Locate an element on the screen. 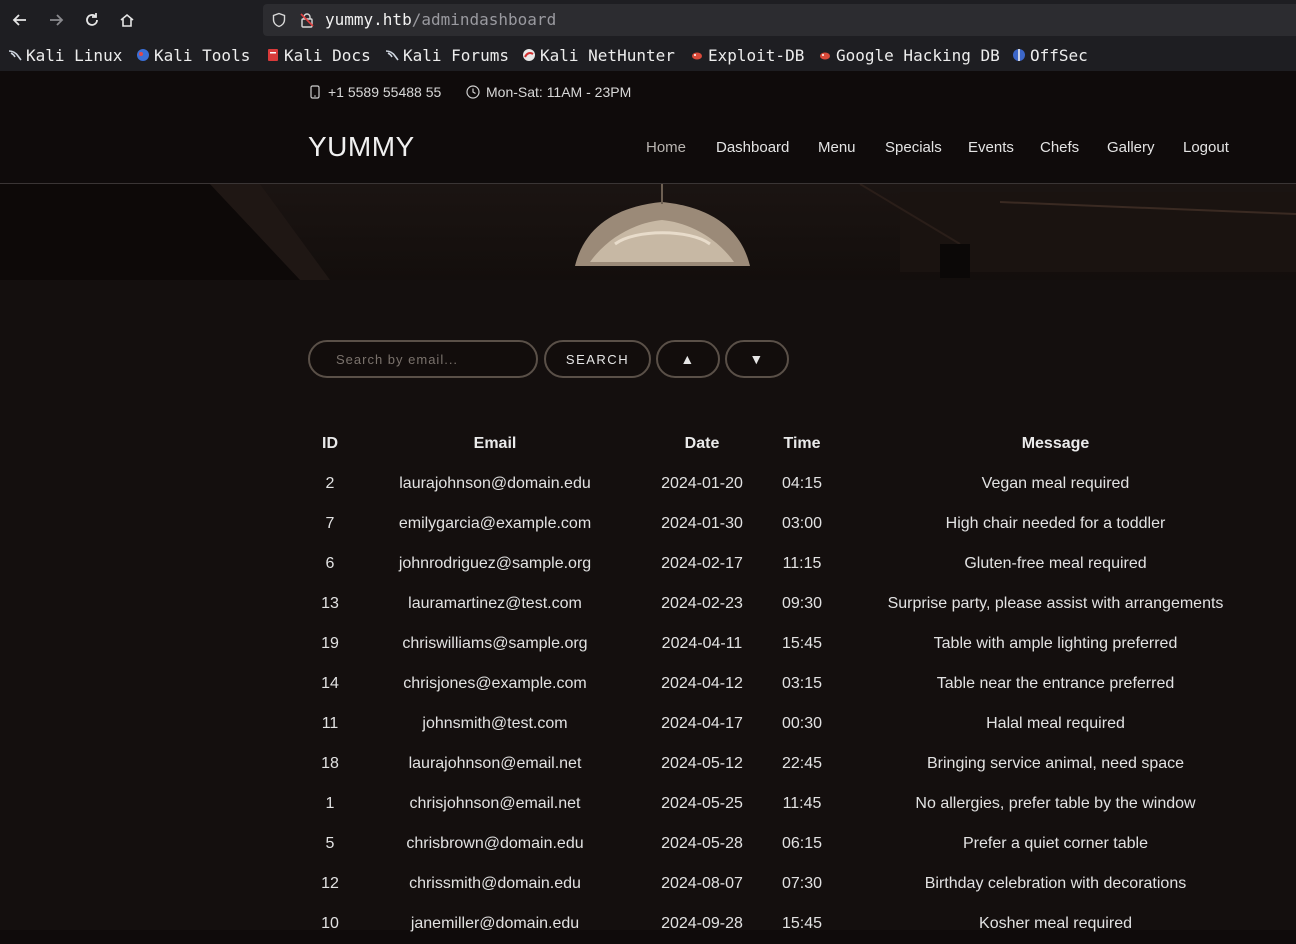 Image resolution: width=1296 pixels, height=944 pixels. cell-date: 2024-01-20 is located at coordinates (702, 483).